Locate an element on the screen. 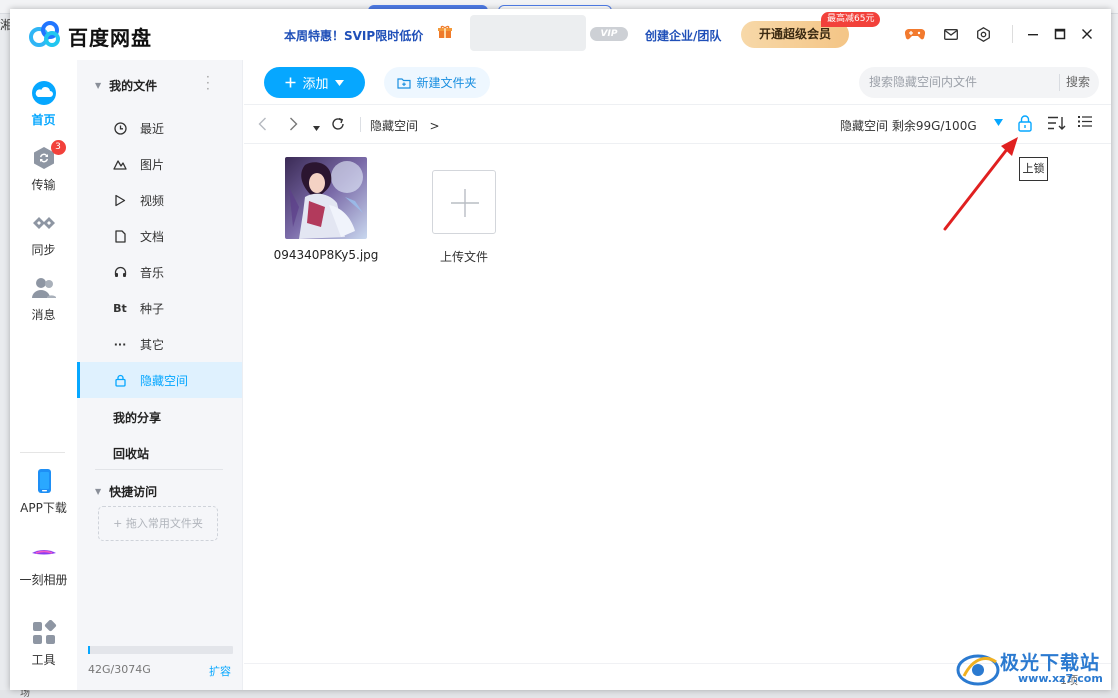 This screenshot has height=698, width=1118. lock-space-button is located at coordinates (1027, 125).